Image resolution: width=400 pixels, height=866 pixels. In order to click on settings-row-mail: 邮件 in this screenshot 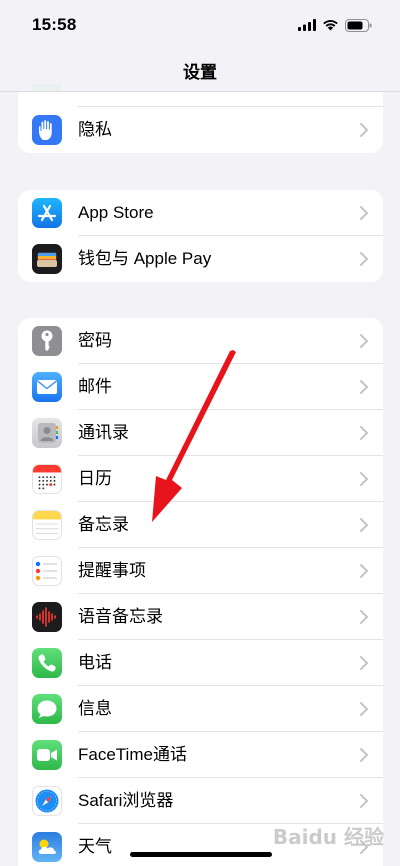, I will do `click(200, 387)`.